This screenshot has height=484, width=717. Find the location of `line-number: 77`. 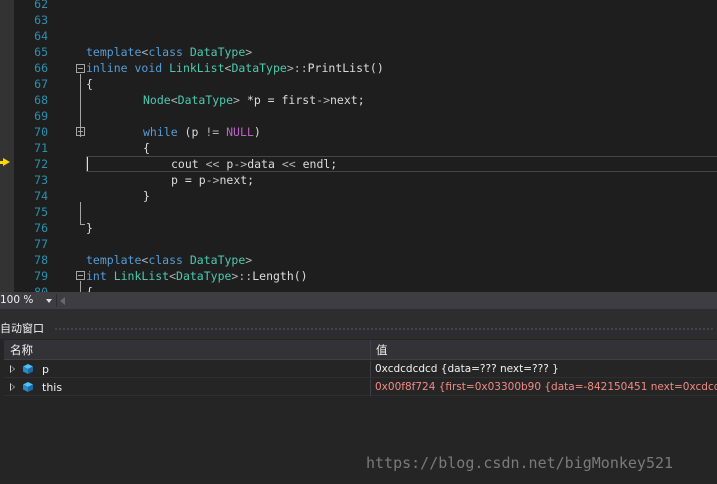

line-number: 77 is located at coordinates (41, 244).